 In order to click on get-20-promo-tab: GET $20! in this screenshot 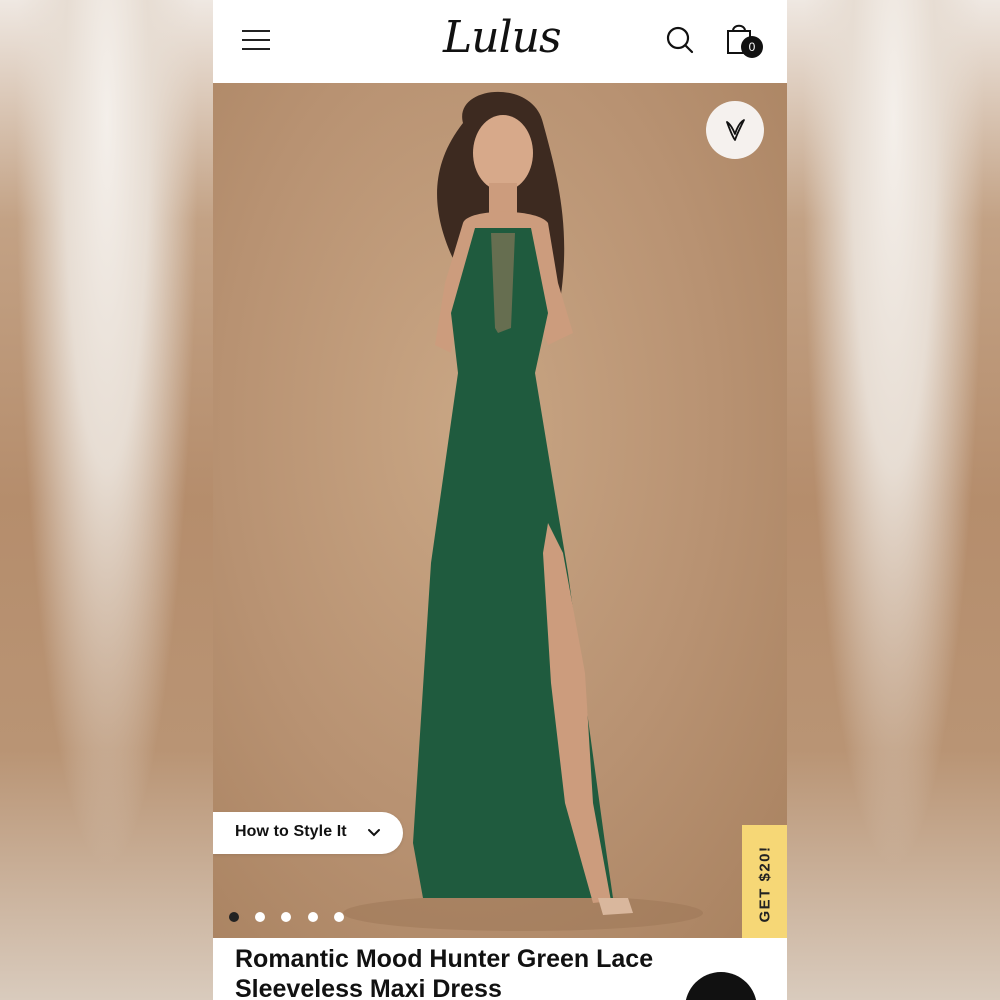, I will do `click(764, 881)`.